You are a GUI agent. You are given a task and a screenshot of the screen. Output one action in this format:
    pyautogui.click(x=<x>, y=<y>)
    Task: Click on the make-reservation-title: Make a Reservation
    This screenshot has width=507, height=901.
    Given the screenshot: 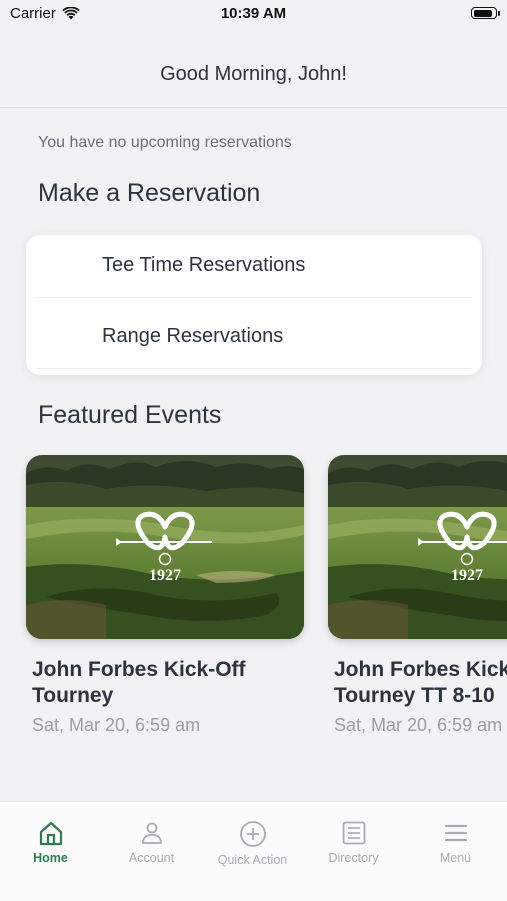 What is the action you would take?
    pyautogui.click(x=149, y=193)
    